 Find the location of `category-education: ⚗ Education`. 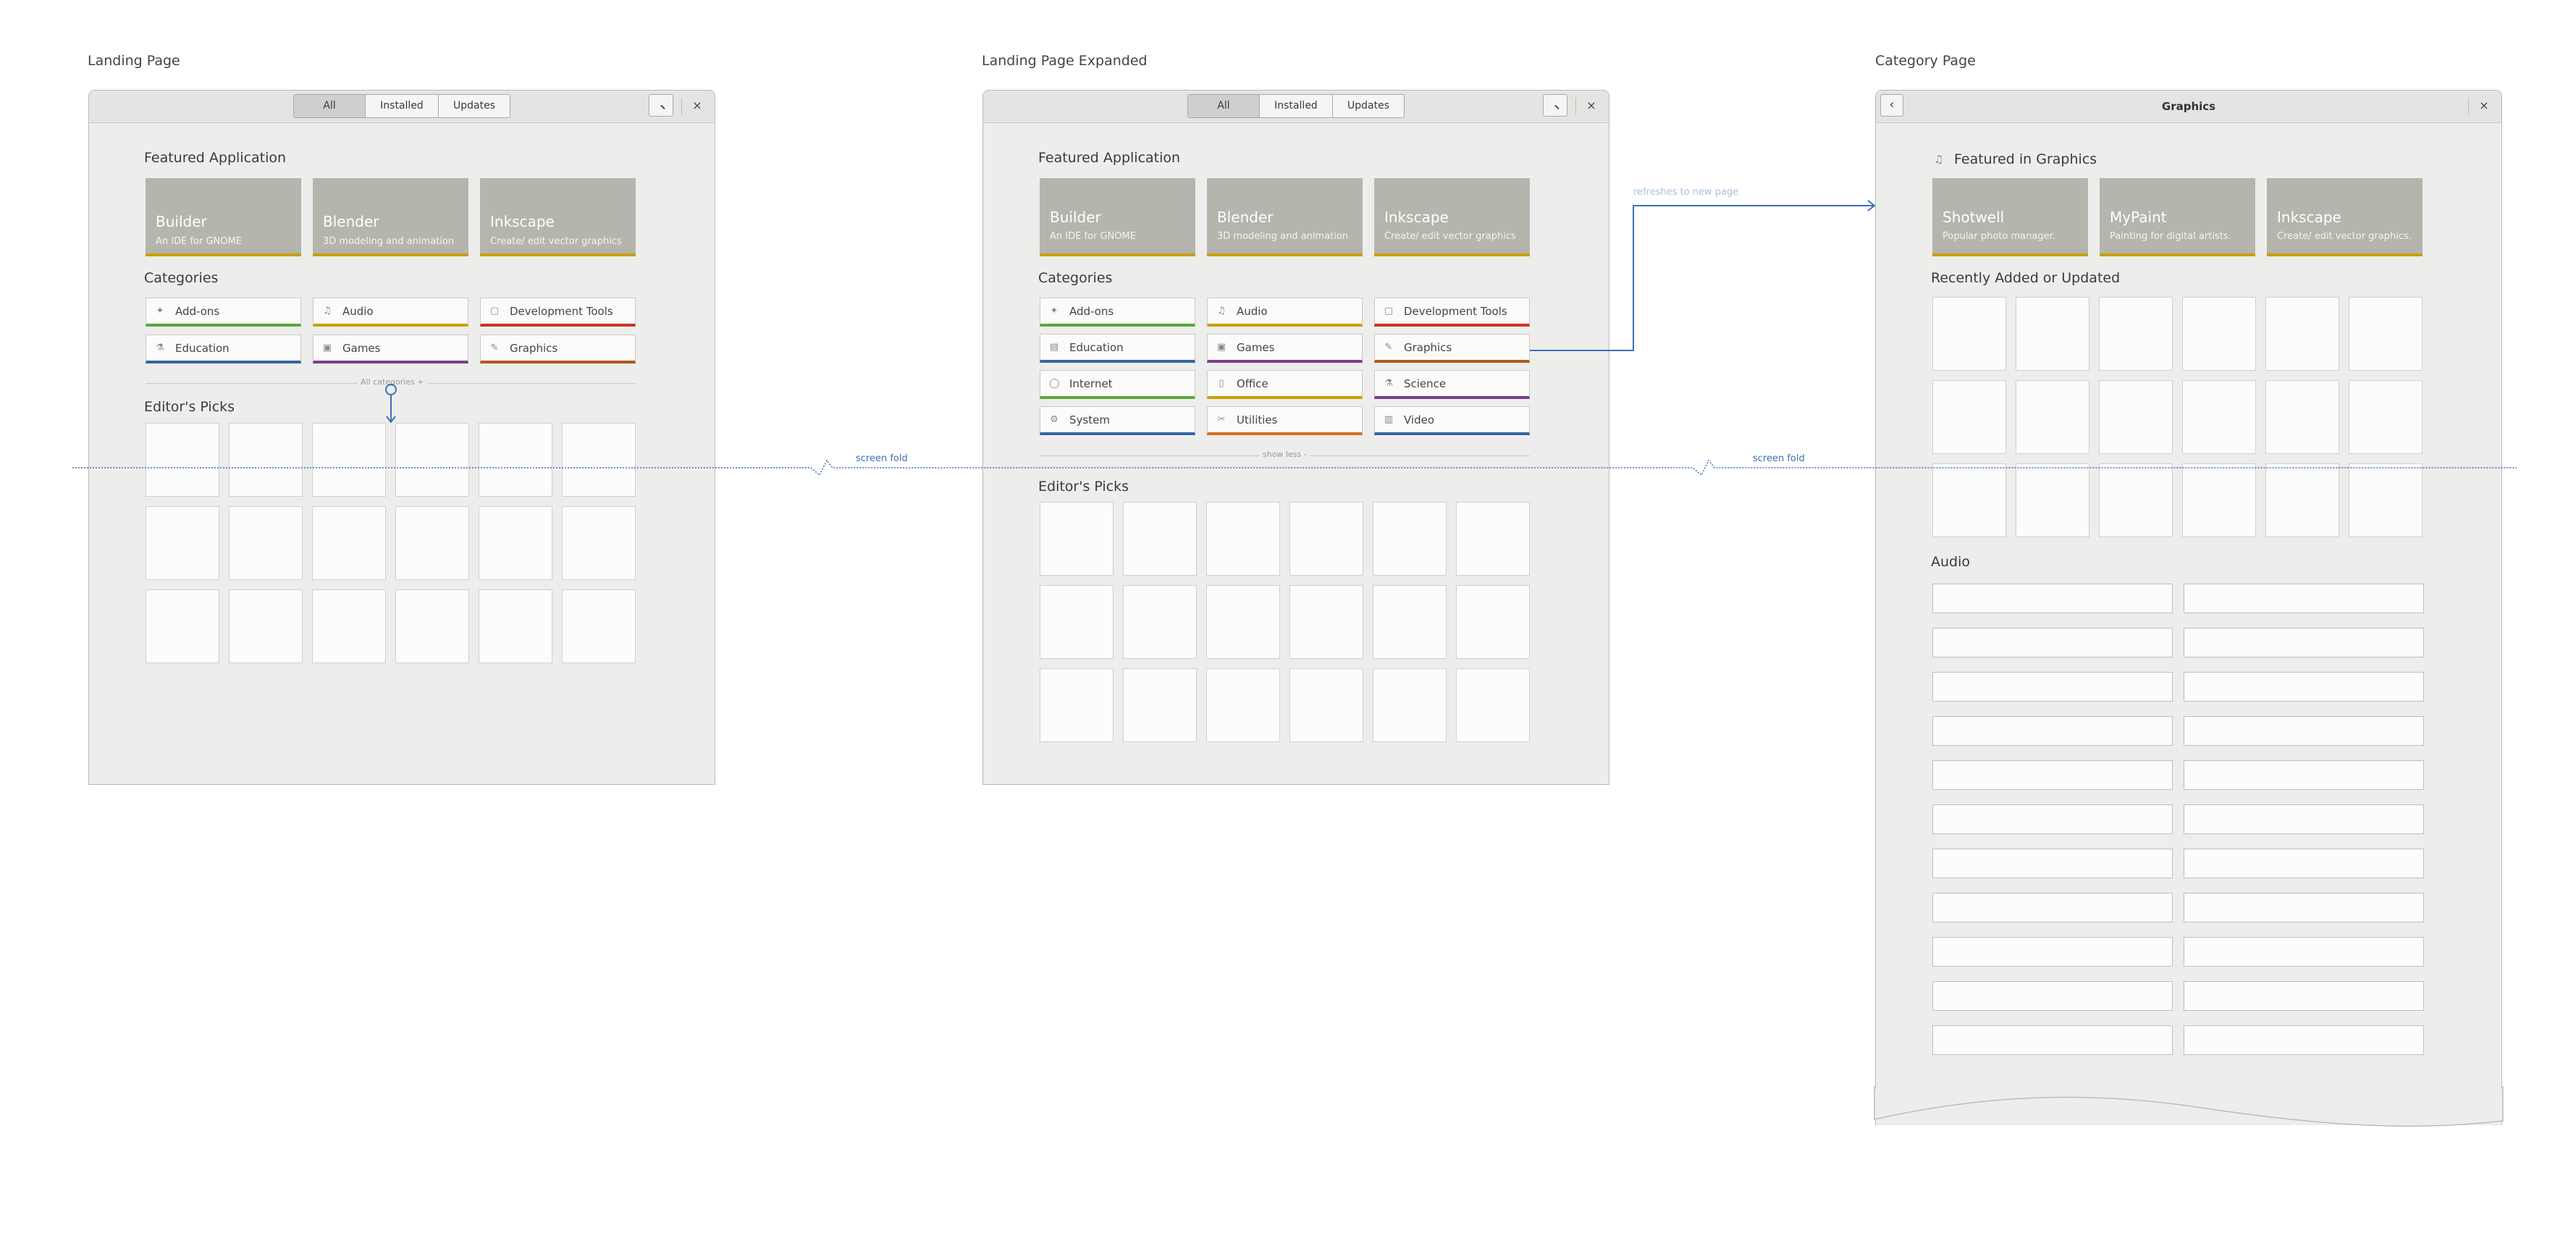

category-education: ⚗ Education is located at coordinates (223, 349).